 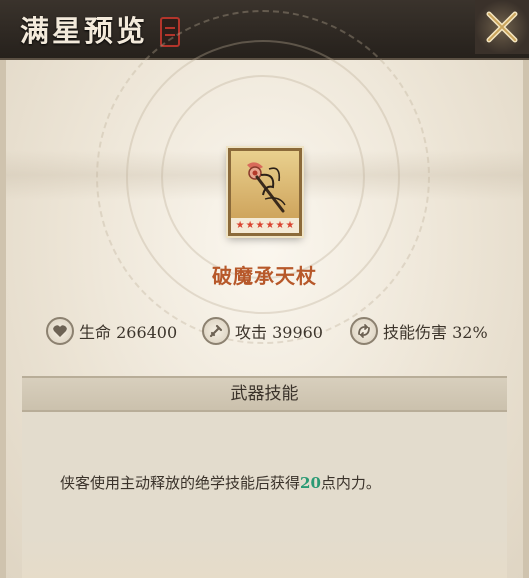 What do you see at coordinates (350, 483) in the screenshot?
I see `skill-desc-text-end: 点内力。` at bounding box center [350, 483].